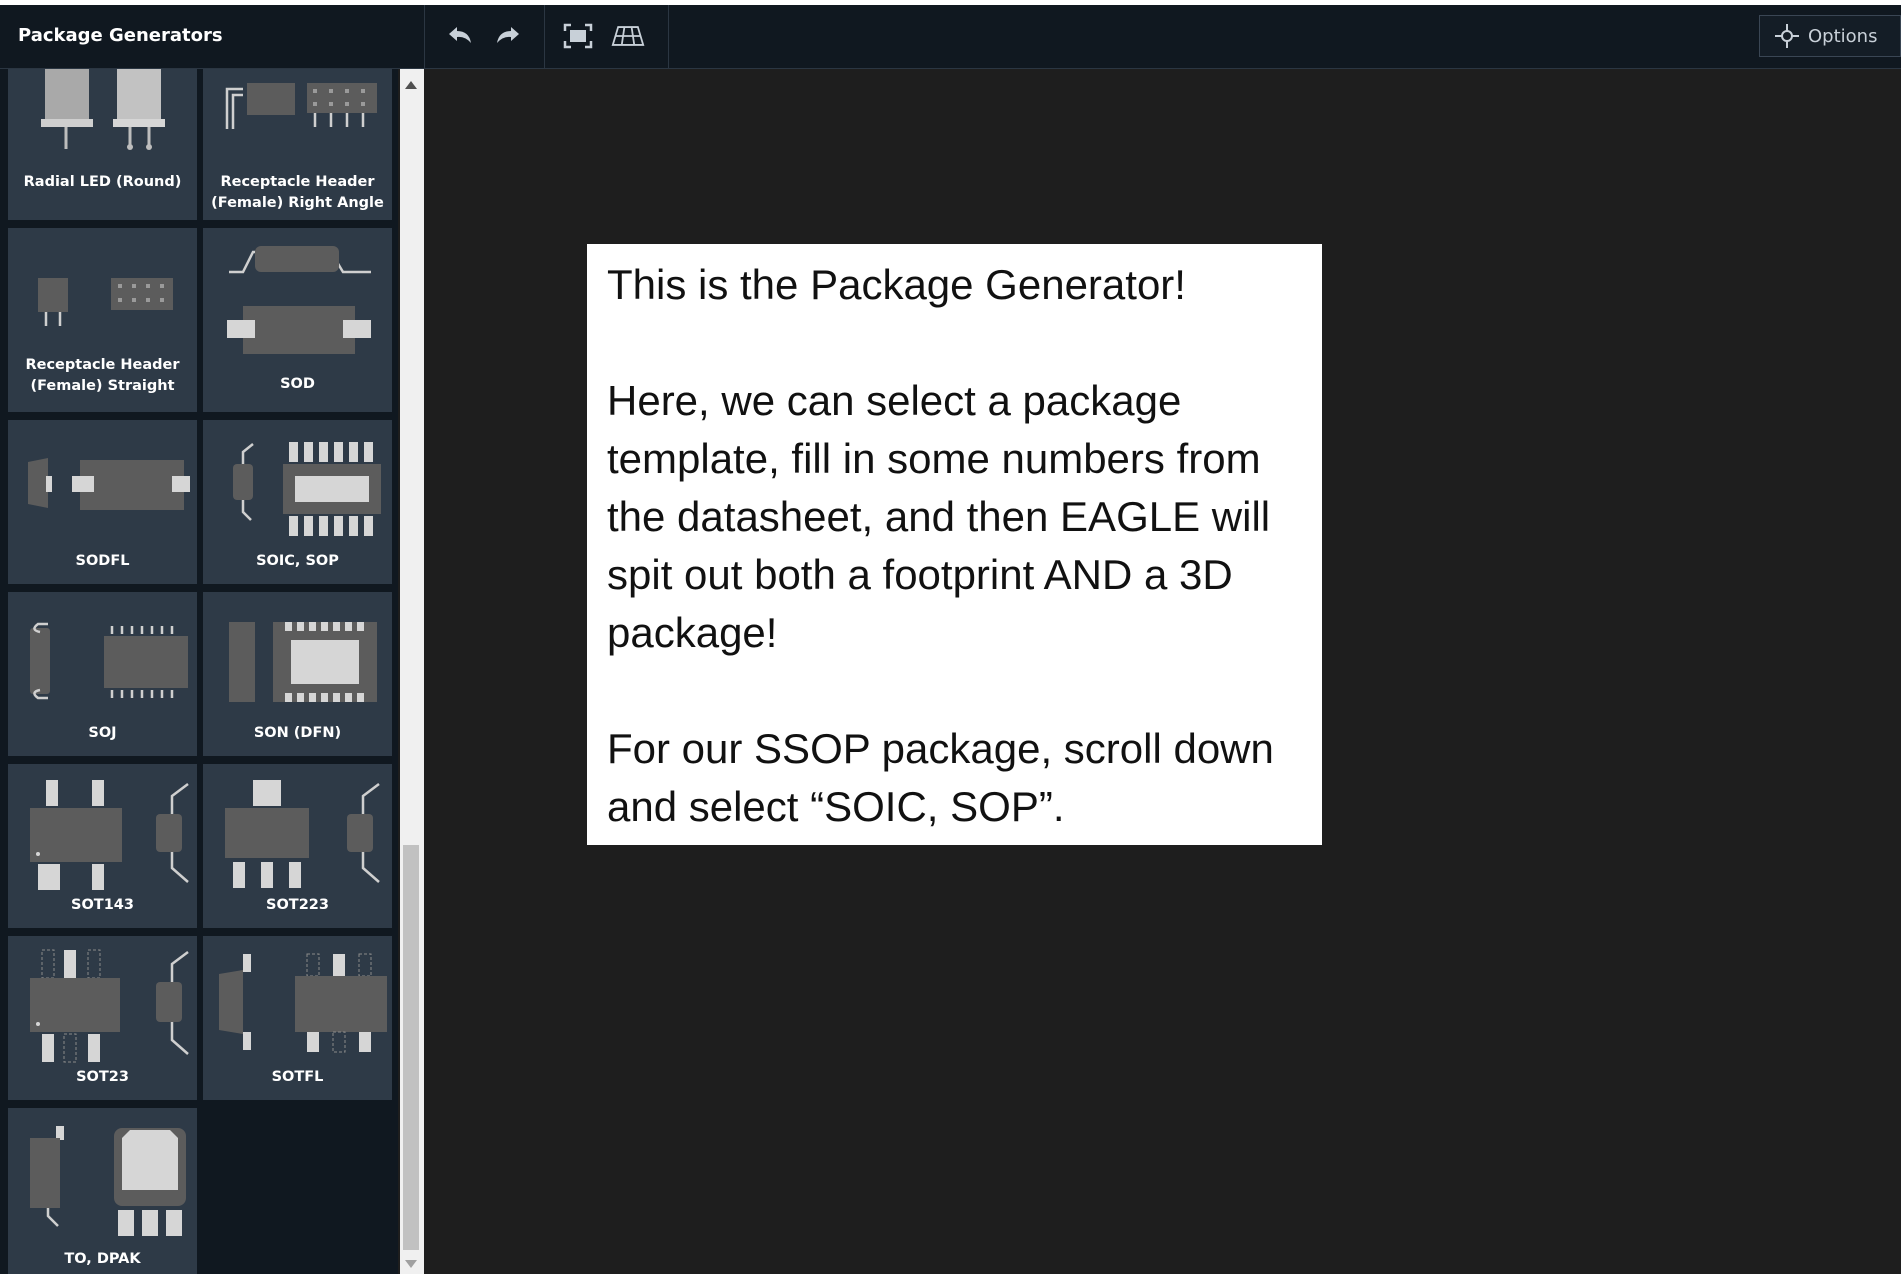  What do you see at coordinates (411, 85) in the screenshot?
I see `scroll-up-arrow-icon` at bounding box center [411, 85].